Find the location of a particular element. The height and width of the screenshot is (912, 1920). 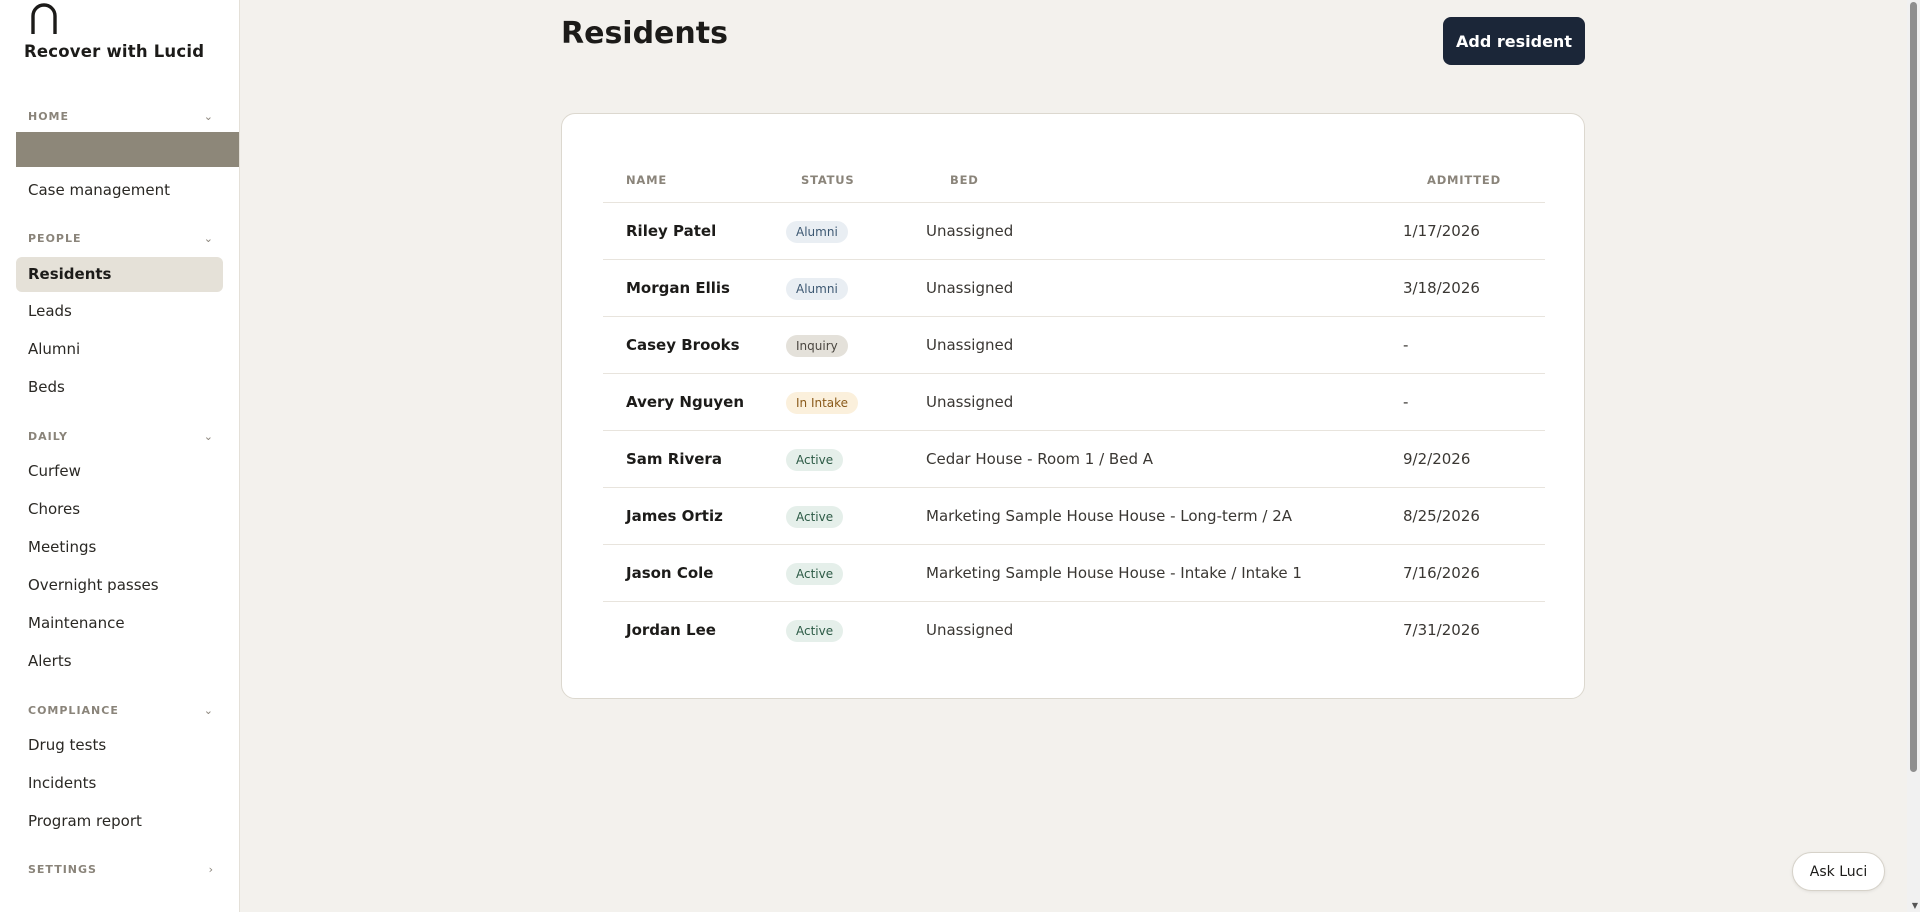

table-row: Morgan Ellis Alumni Unassigned 3/18/2026 is located at coordinates (1074, 287).